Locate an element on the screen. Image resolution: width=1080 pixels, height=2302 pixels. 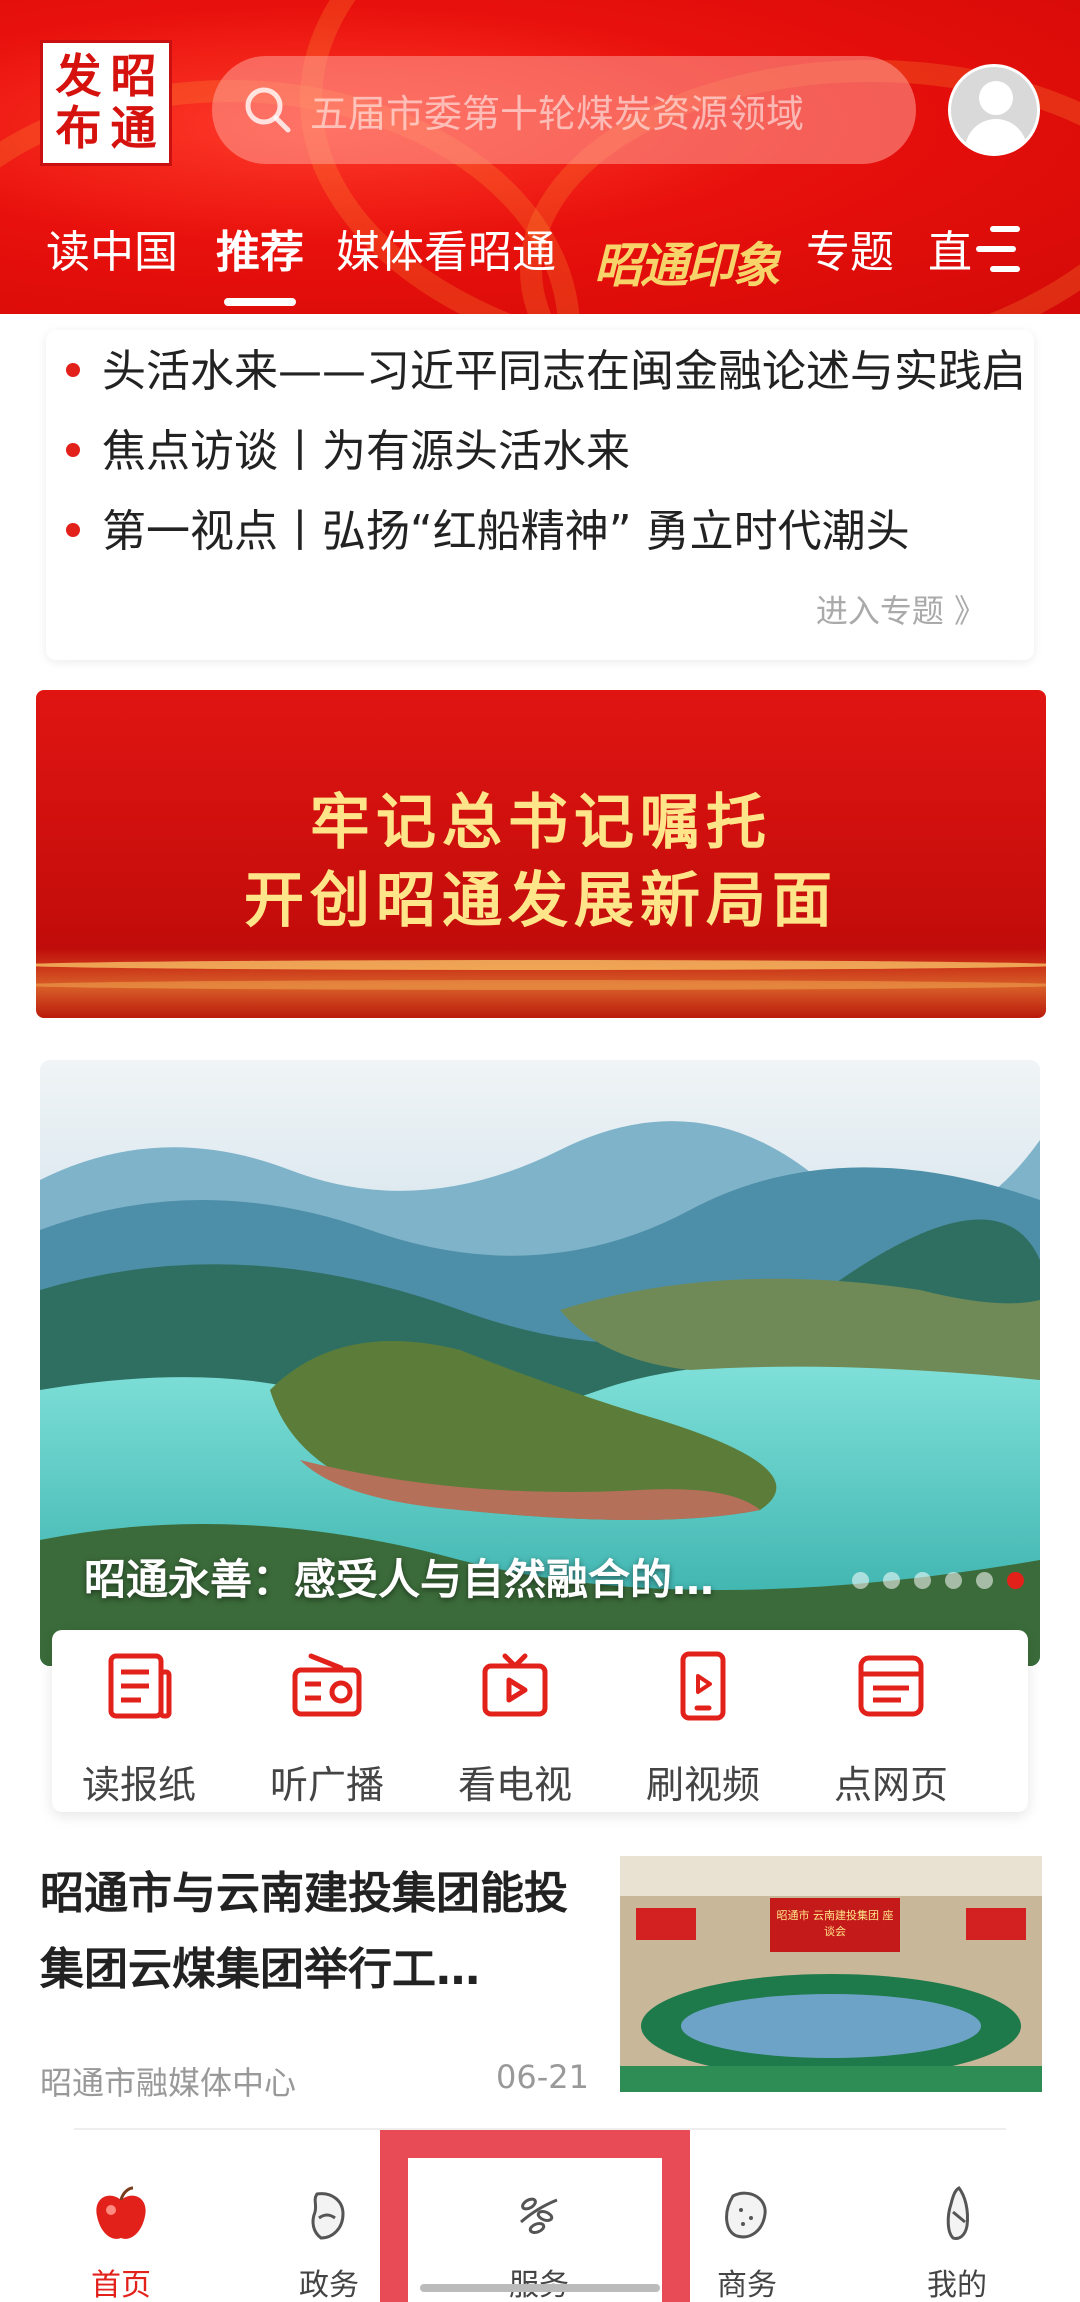
nav-label: 我的 is located at coordinates (957, 2285).